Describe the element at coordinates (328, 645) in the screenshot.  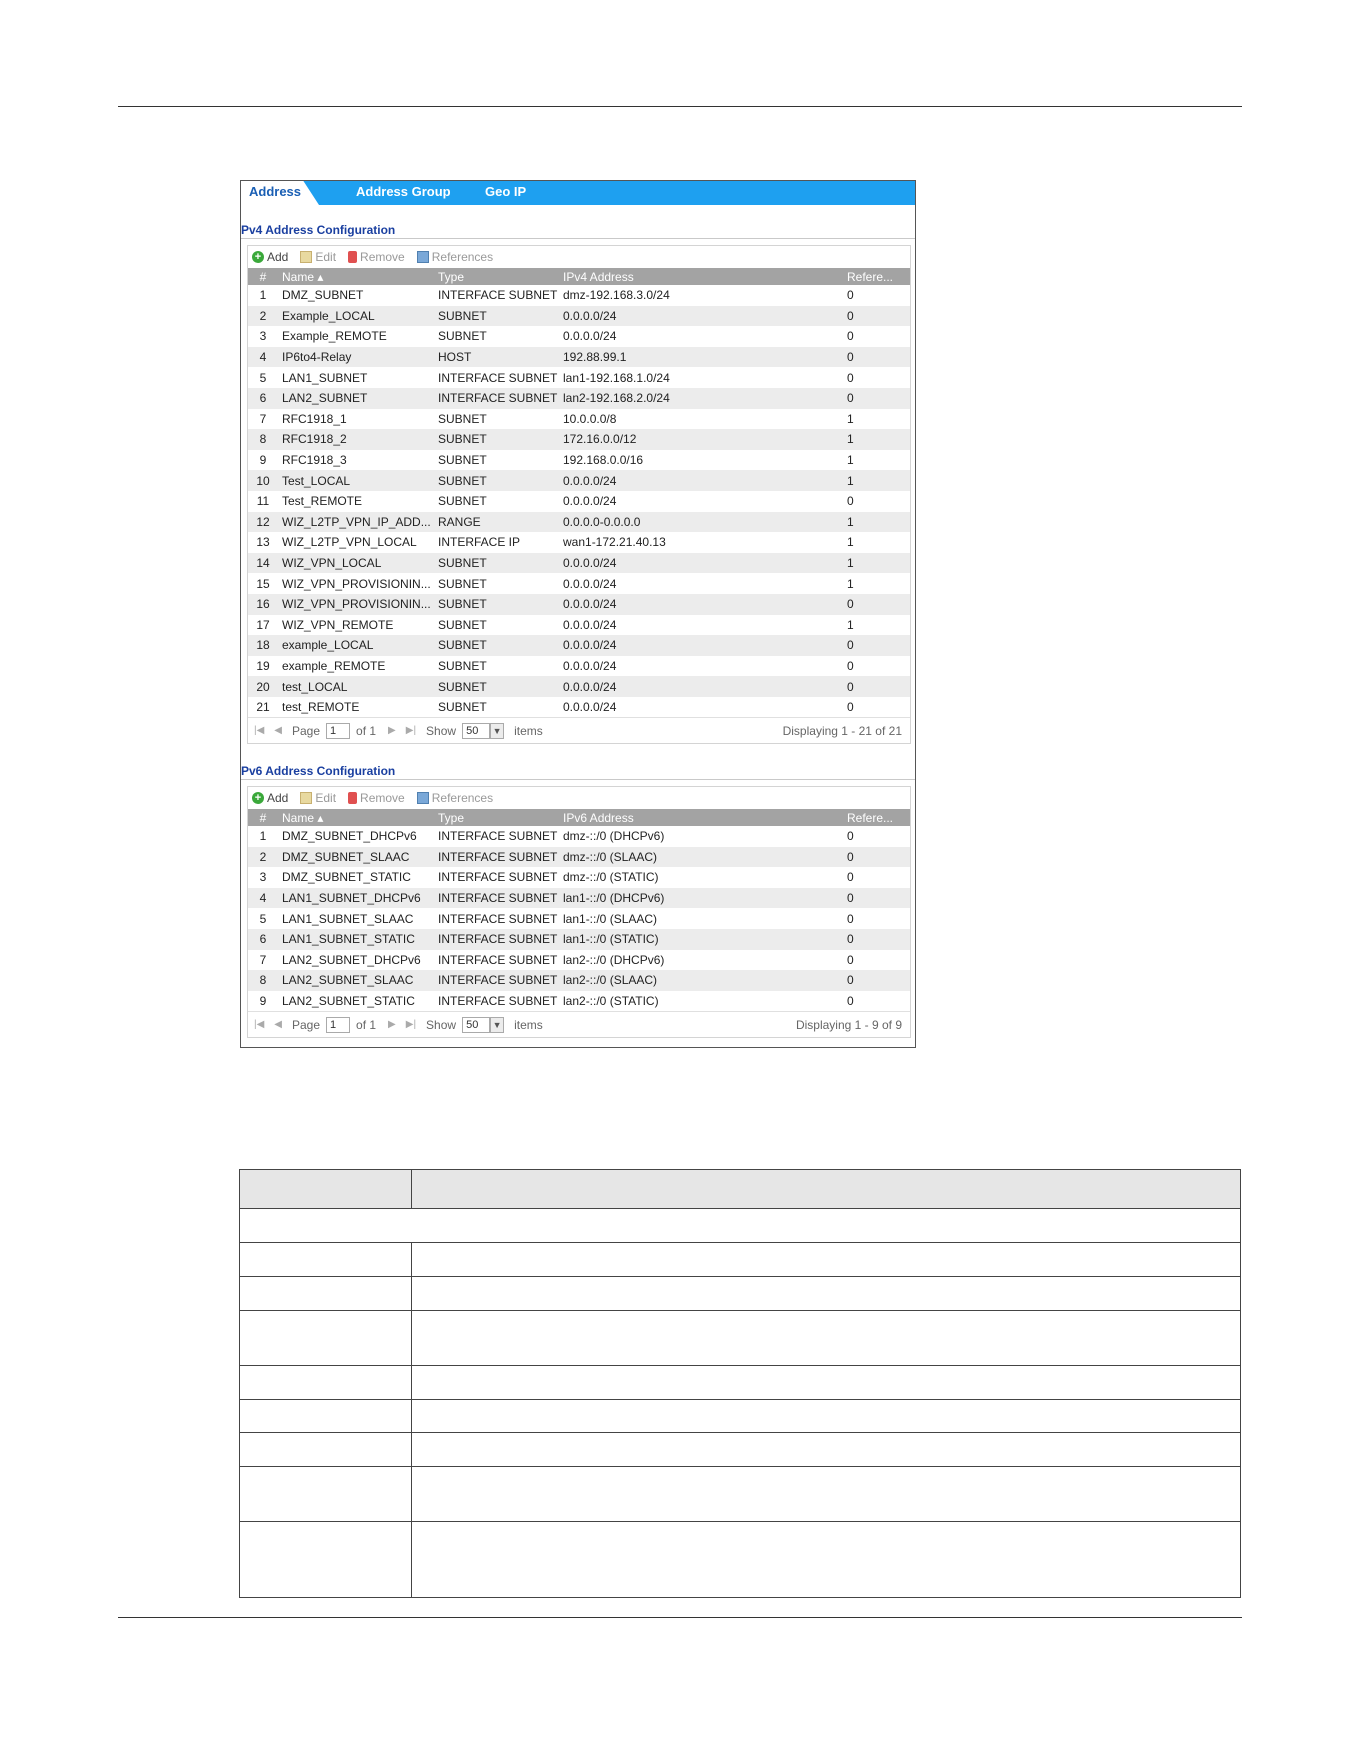
I see `row-name: example_LOCAL` at that location.